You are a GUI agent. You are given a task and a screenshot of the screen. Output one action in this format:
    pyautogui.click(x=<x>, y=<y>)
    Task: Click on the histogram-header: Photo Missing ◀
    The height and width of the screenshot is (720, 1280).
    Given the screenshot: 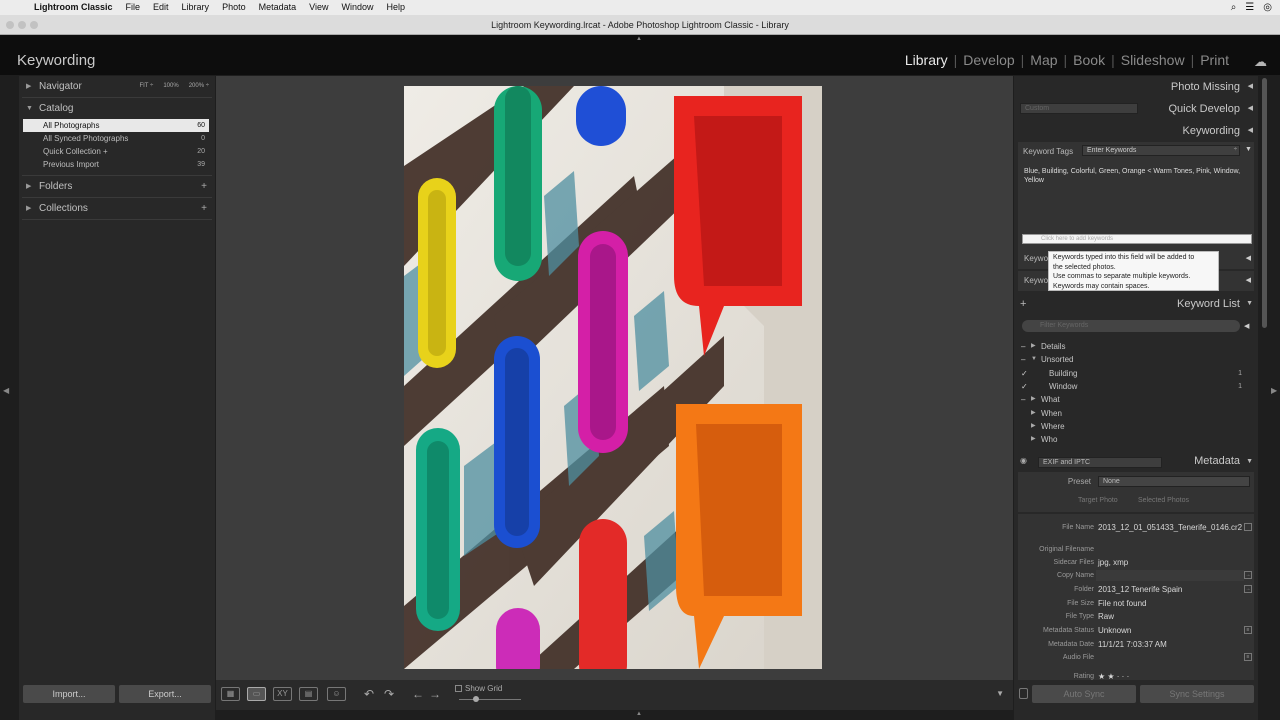 What is the action you would take?
    pyautogui.click(x=1136, y=87)
    